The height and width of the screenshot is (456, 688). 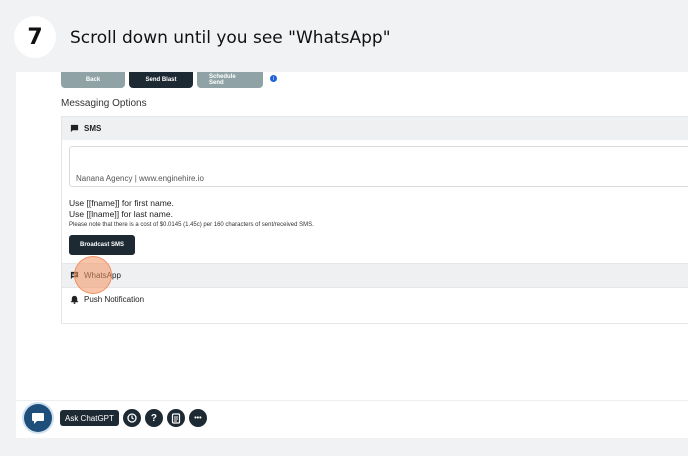 What do you see at coordinates (153, 418) in the screenshot?
I see `help-icon: ?` at bounding box center [153, 418].